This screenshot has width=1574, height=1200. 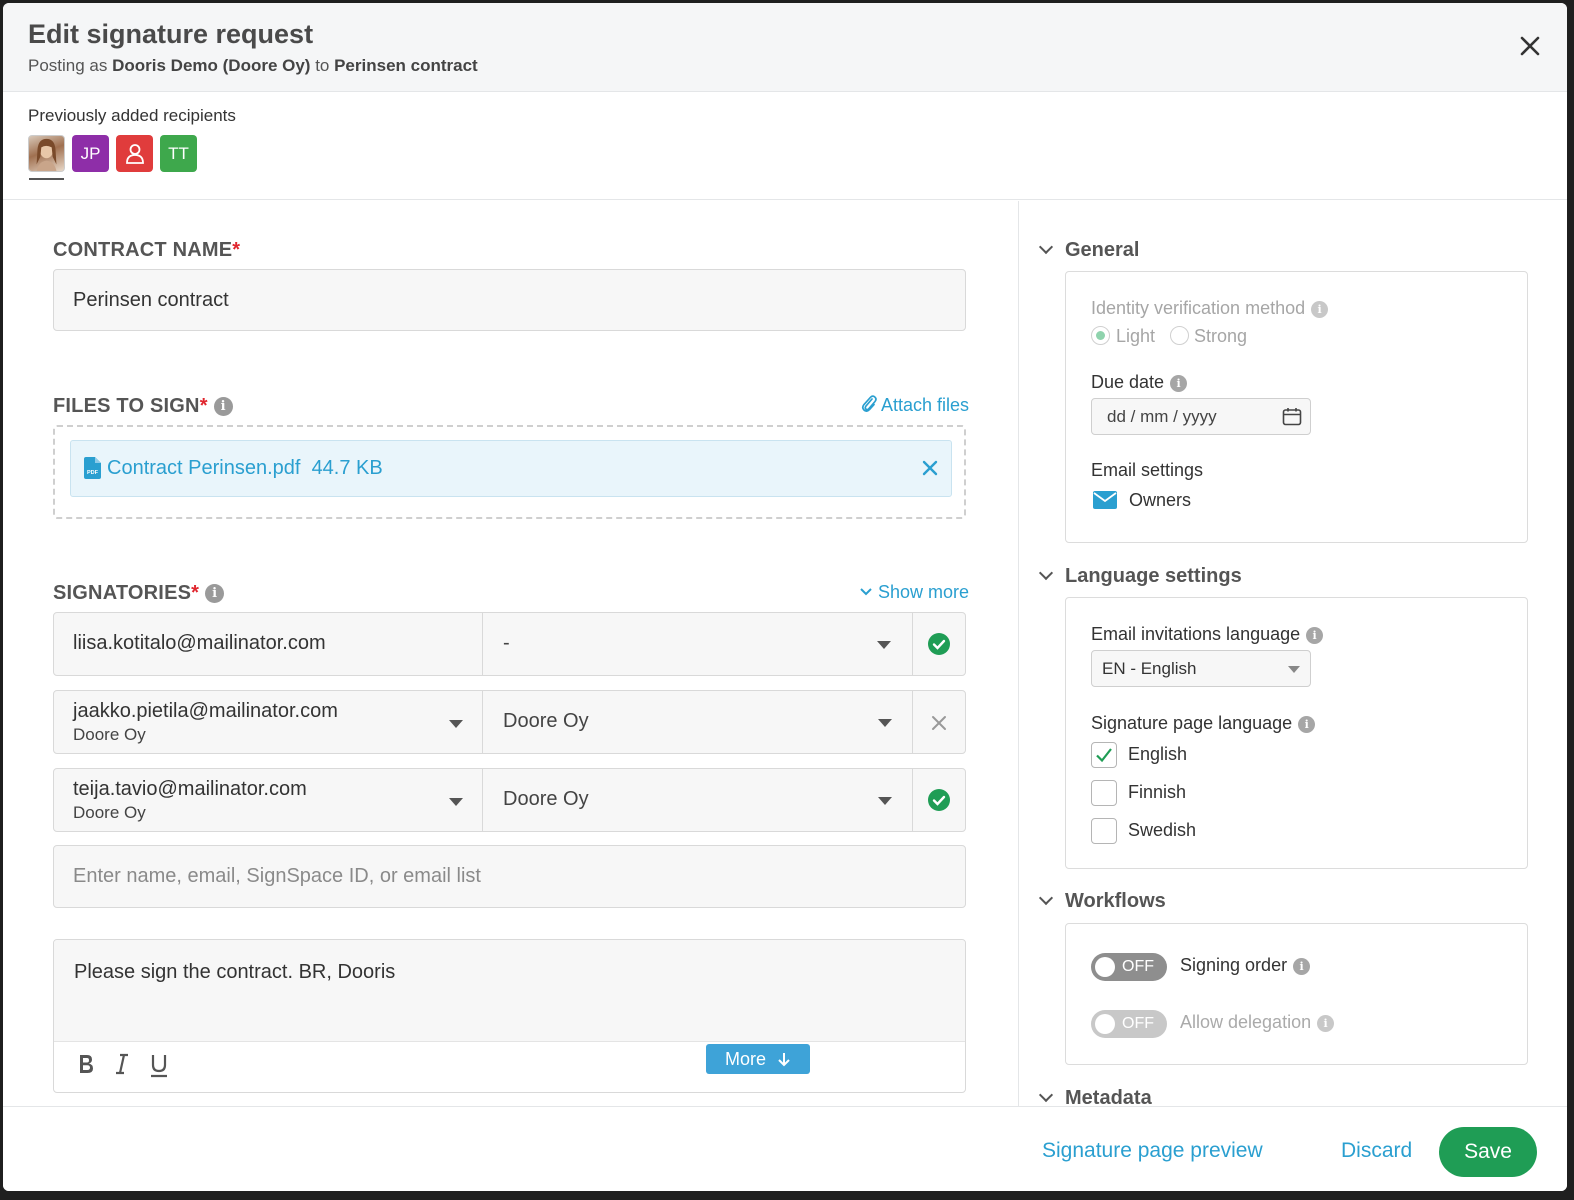 What do you see at coordinates (1129, 1024) in the screenshot?
I see `allow-delegation-toggle: OFF` at bounding box center [1129, 1024].